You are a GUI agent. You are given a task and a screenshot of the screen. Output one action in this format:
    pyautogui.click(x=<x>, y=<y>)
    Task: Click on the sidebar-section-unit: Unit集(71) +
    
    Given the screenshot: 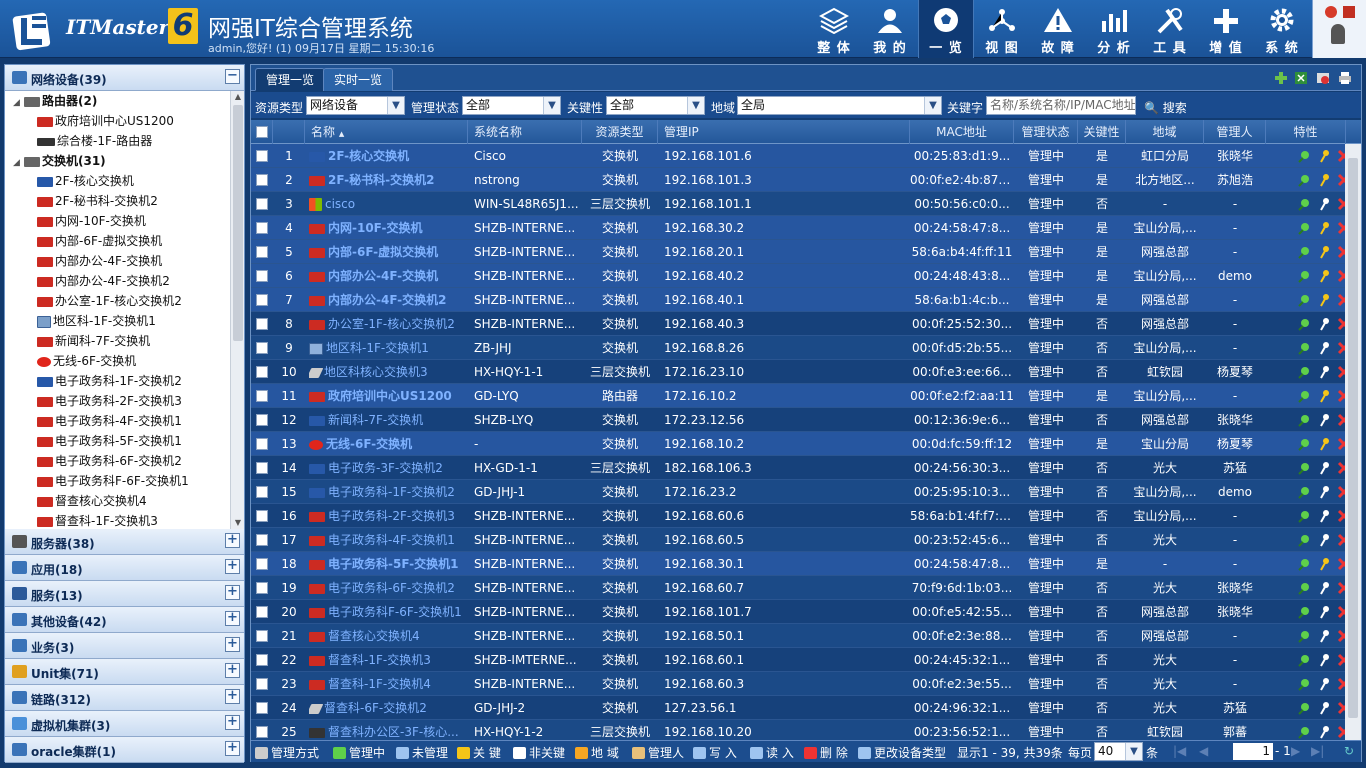 What is the action you would take?
    pyautogui.click(x=124, y=672)
    